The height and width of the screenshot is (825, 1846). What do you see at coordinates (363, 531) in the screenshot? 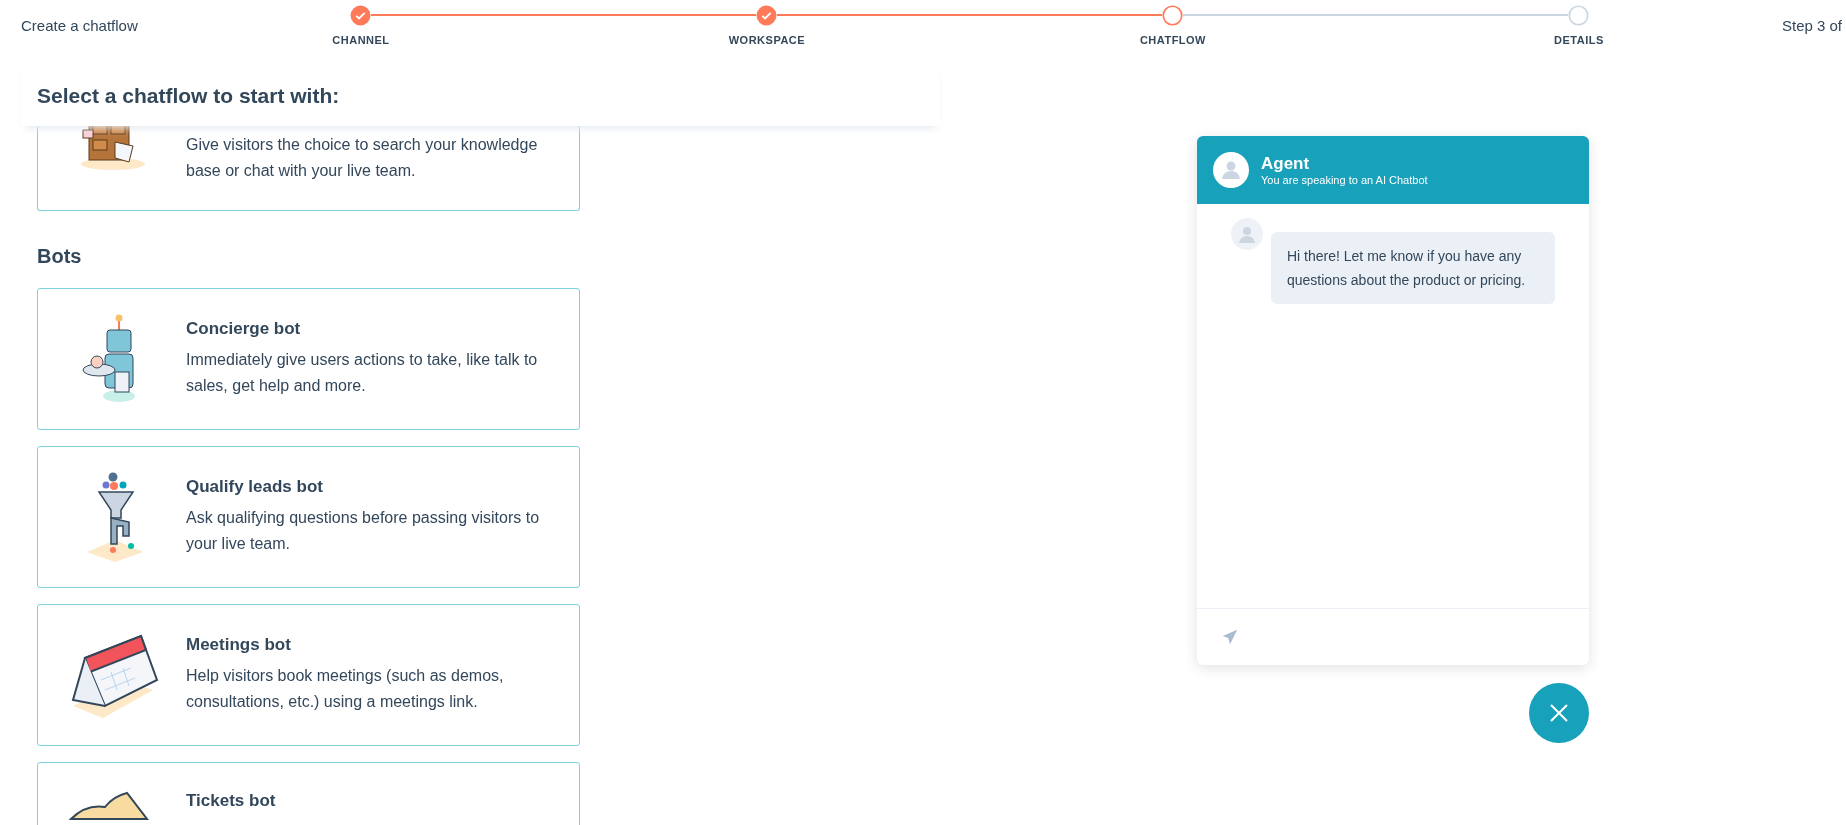
I see `card-description: Ask qualifying questions before passing visitors to your live team.` at bounding box center [363, 531].